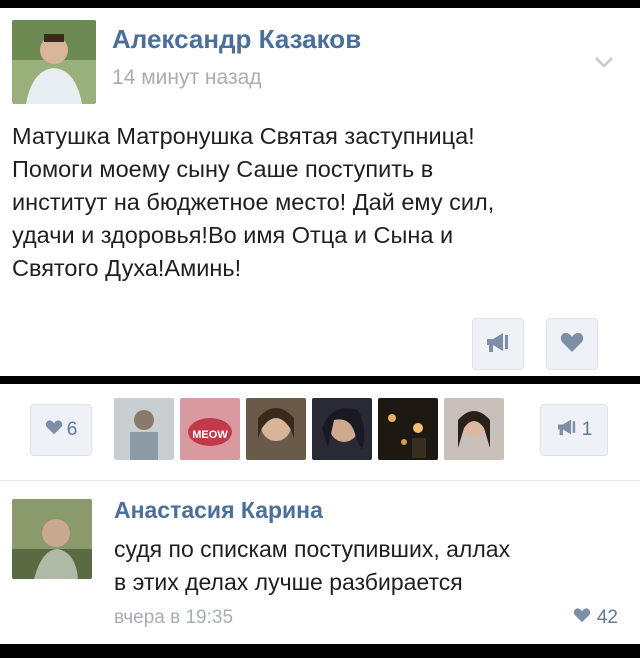 This screenshot has height=658, width=640. Describe the element at coordinates (218, 510) in the screenshot. I see `comment-author-name: Анастасия Карина` at that location.